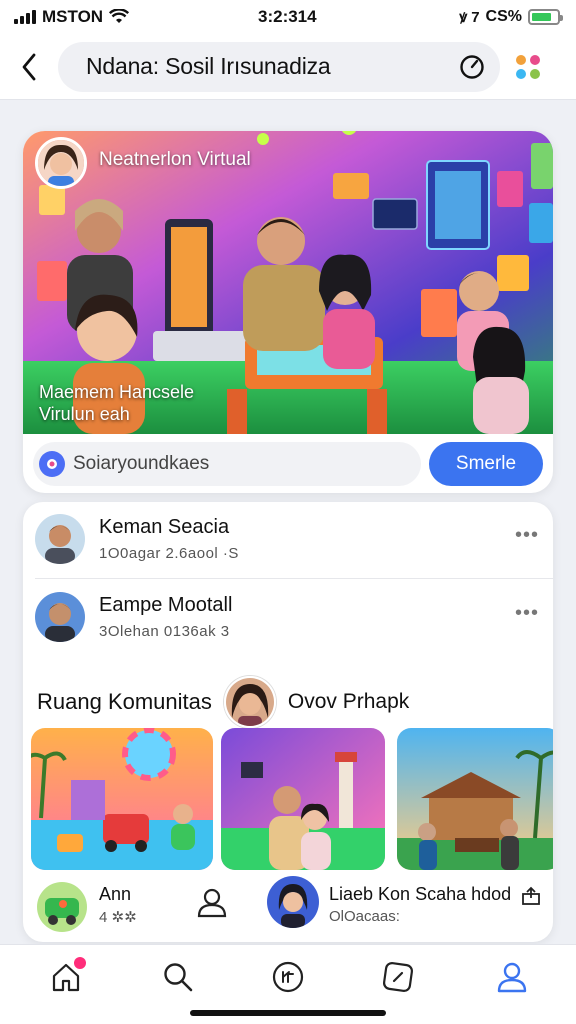  I want to click on chevron-left-icon, so click(29, 66).